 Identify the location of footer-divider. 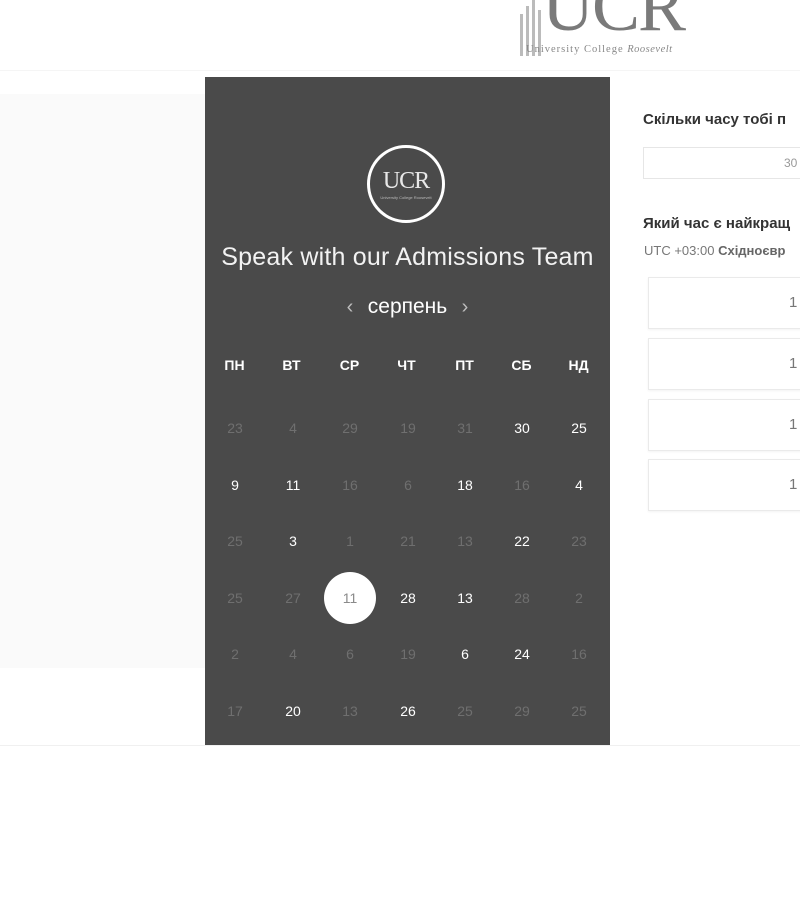
(400, 745).